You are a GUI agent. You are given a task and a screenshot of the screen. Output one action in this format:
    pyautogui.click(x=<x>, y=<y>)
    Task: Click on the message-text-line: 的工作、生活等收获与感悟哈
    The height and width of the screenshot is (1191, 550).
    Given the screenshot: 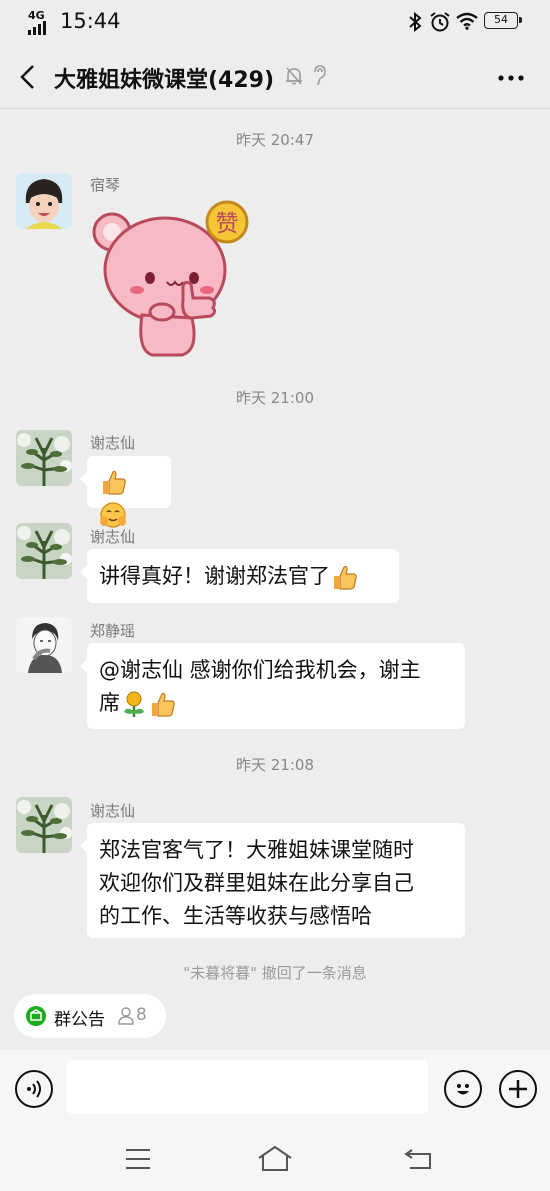 What is the action you would take?
    pyautogui.click(x=235, y=916)
    